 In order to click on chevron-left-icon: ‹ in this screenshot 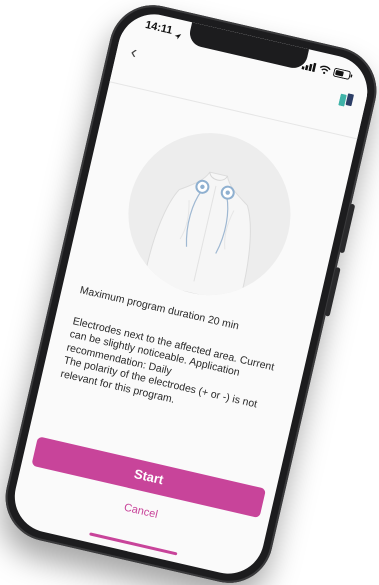, I will do `click(134, 53)`.